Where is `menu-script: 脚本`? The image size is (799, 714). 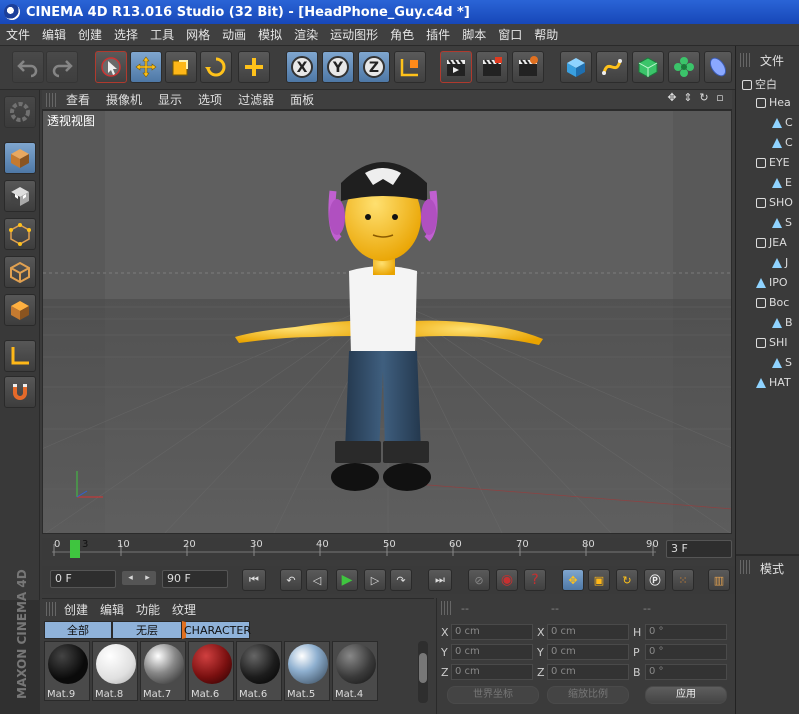
menu-script: 脚本 is located at coordinates (474, 34).